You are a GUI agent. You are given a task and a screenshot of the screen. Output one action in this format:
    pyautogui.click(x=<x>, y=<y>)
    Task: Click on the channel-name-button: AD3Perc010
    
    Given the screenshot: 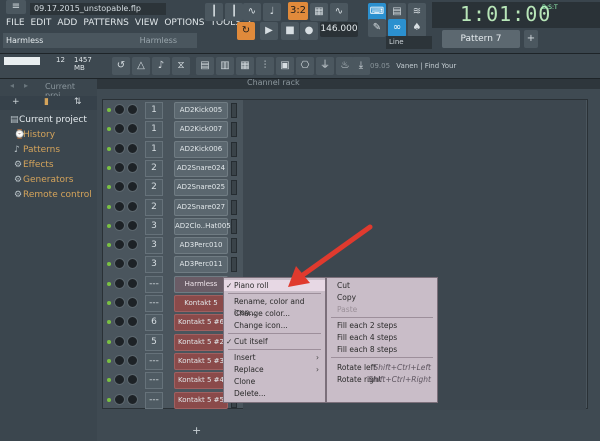 What is the action you would take?
    pyautogui.click(x=201, y=246)
    